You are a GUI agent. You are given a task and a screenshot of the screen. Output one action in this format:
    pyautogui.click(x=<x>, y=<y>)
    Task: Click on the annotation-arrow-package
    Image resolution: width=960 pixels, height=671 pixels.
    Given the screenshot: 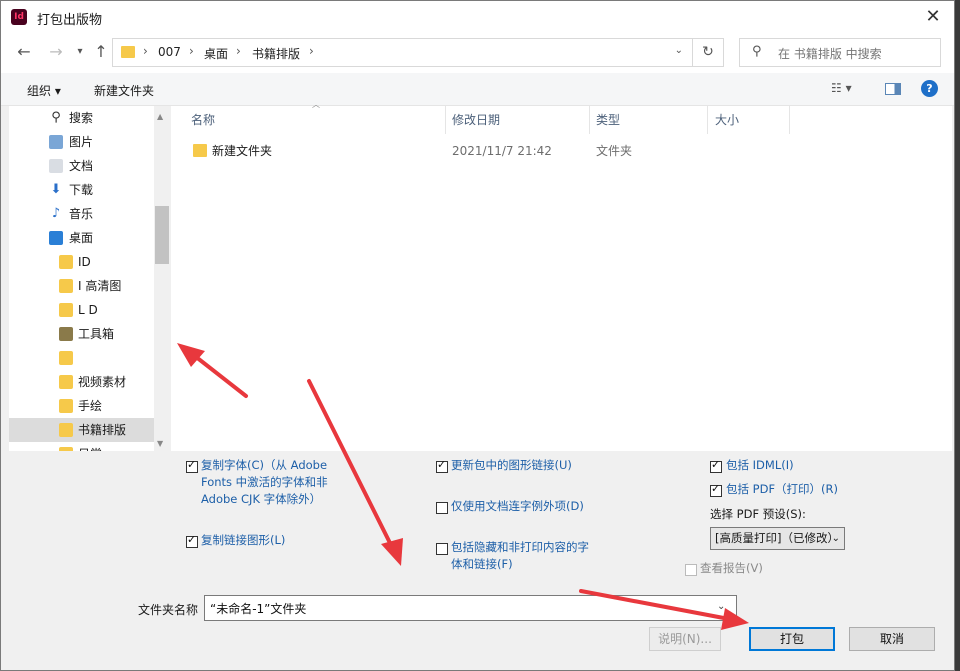 What is the action you would take?
    pyautogui.click(x=655, y=605)
    